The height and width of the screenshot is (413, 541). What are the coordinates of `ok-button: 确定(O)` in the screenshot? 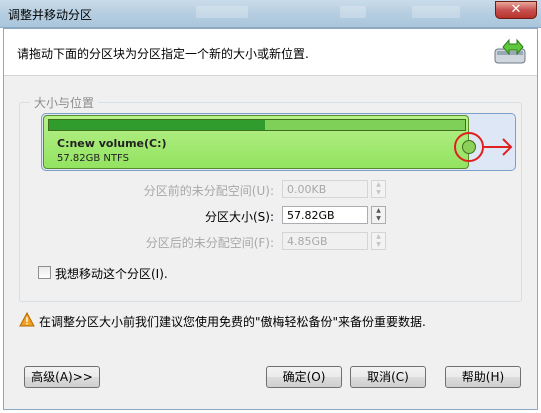 It's located at (304, 377).